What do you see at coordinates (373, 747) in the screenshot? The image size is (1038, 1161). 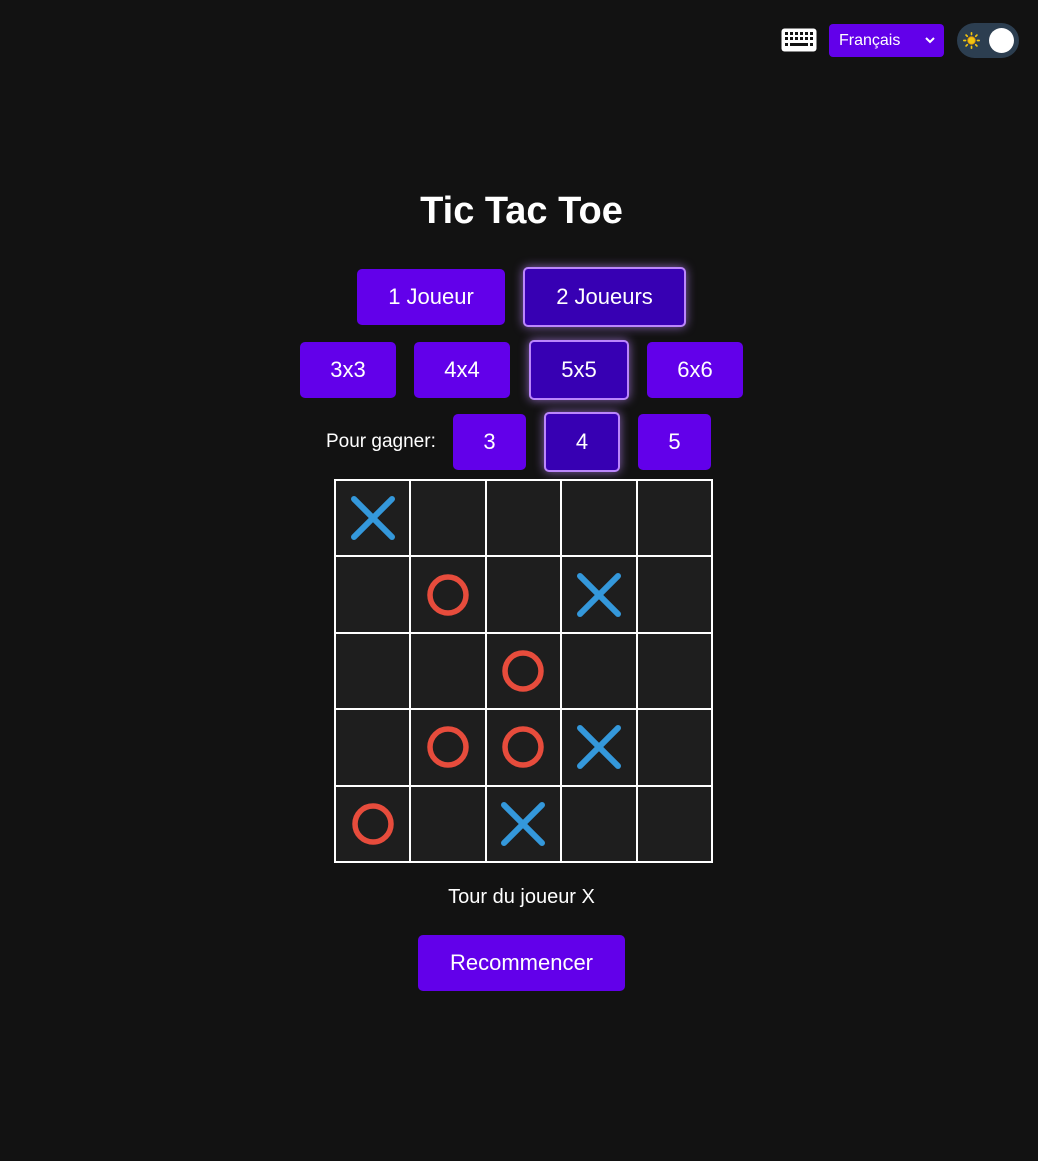 I see `board-cell-r4-c1` at bounding box center [373, 747].